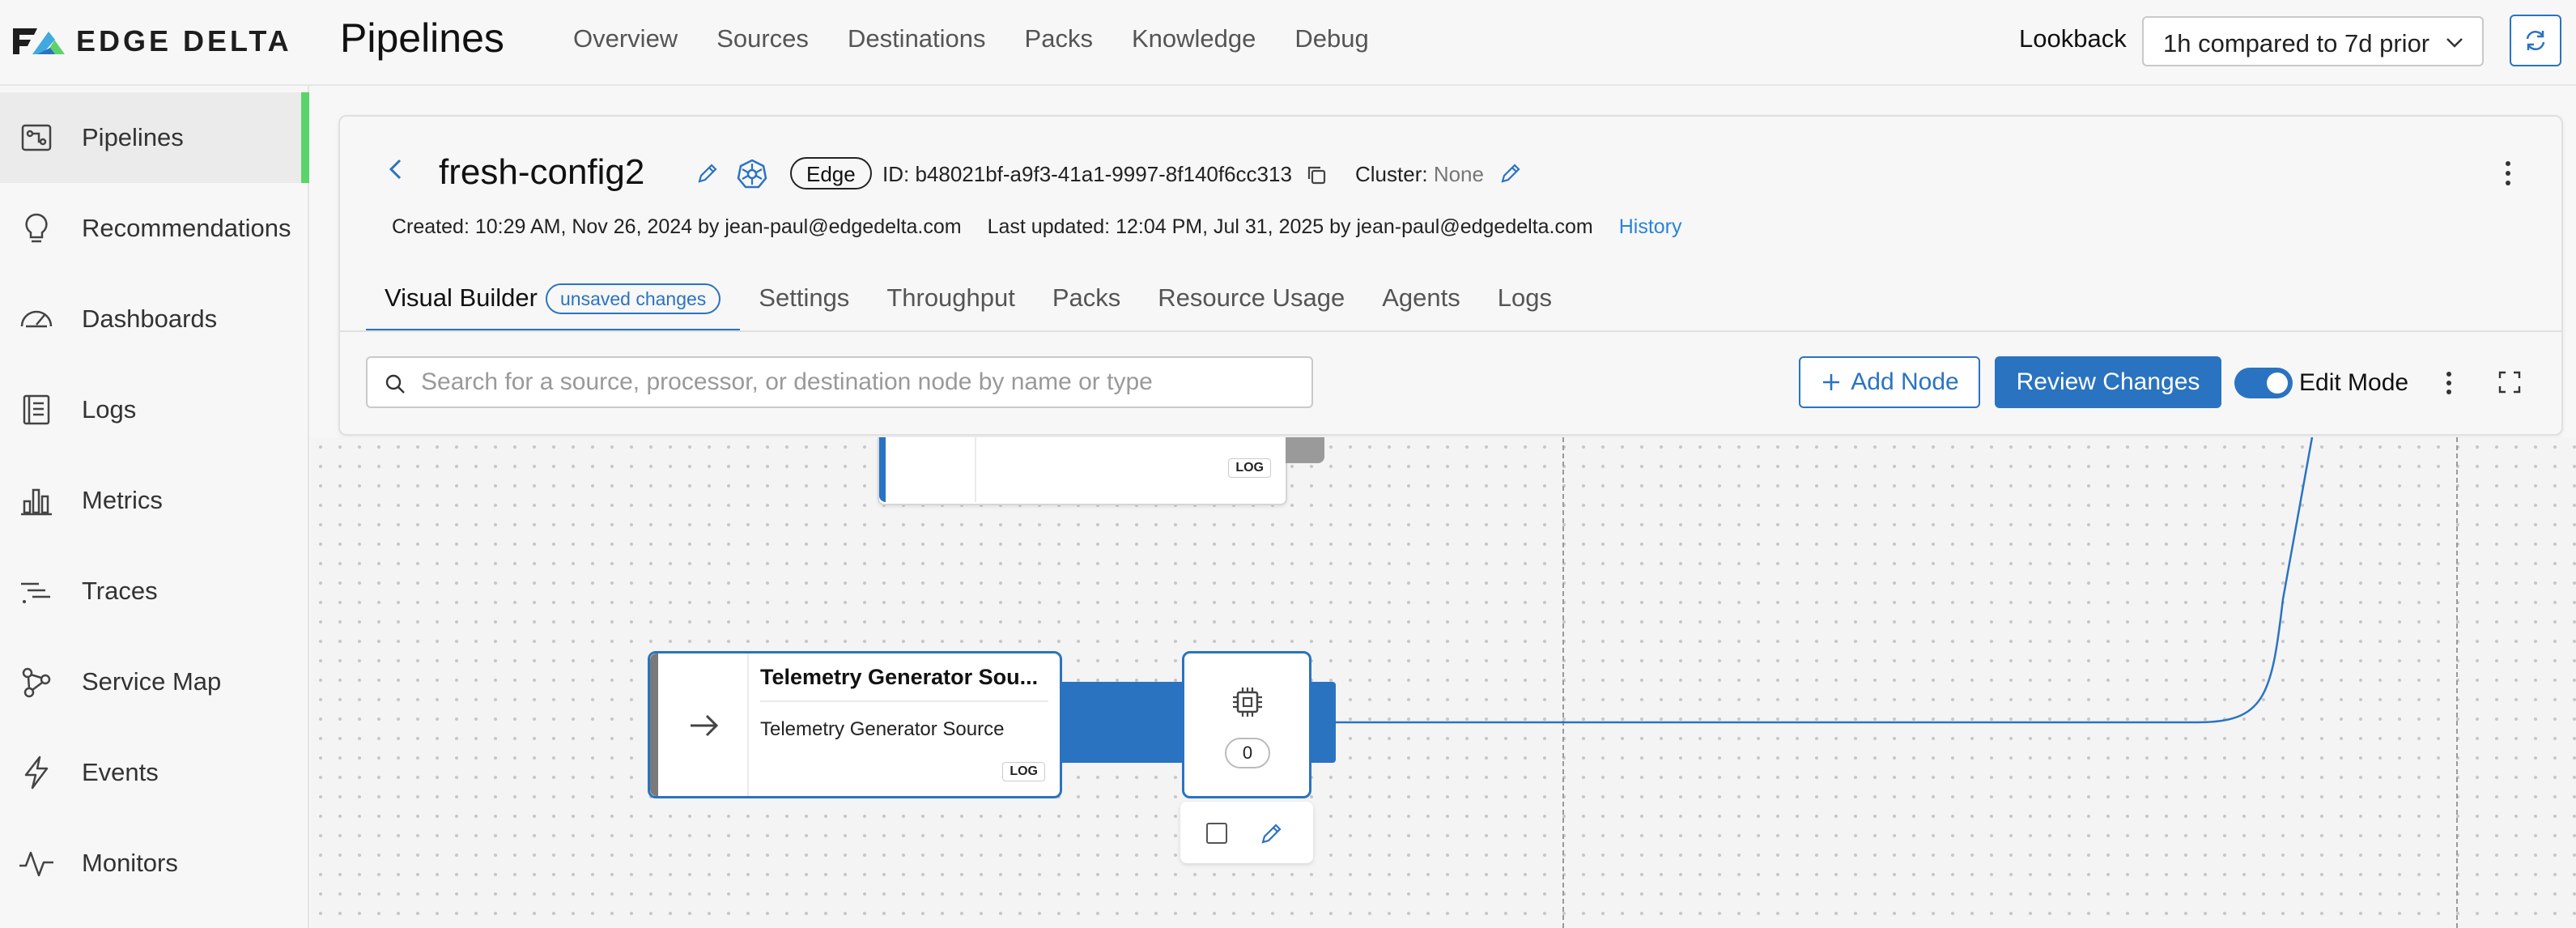  Describe the element at coordinates (1832, 382) in the screenshot. I see `plus-icon` at that location.